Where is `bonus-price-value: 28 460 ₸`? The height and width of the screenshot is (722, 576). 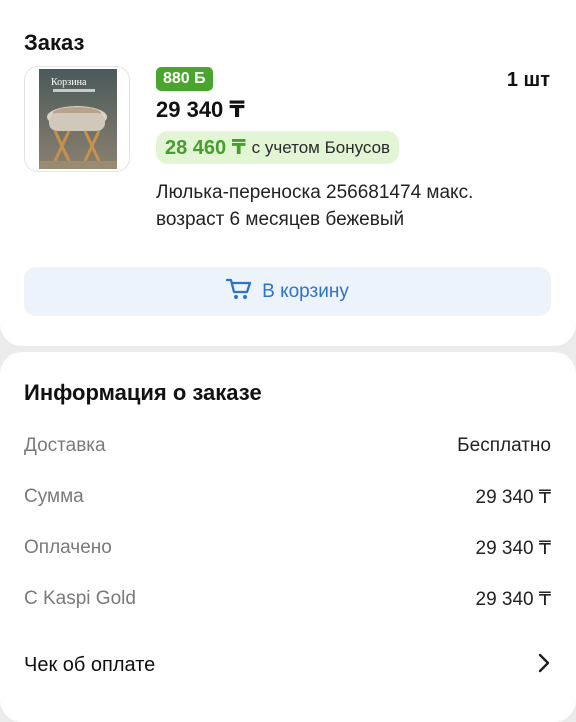
bonus-price-value: 28 460 ₸ is located at coordinates (205, 148).